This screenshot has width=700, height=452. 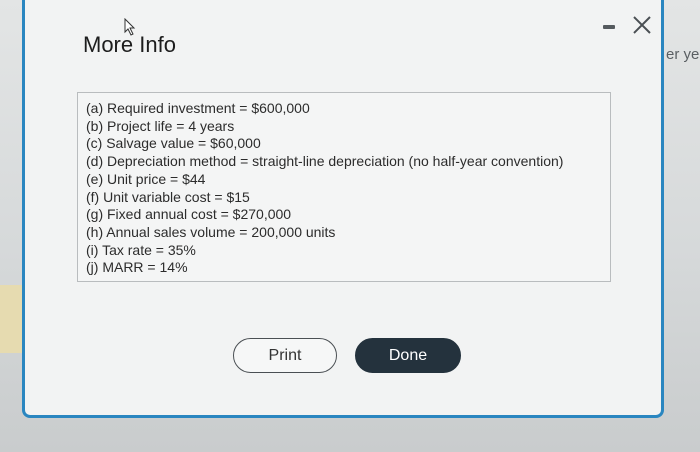 I want to click on done-button: Done, so click(x=408, y=355).